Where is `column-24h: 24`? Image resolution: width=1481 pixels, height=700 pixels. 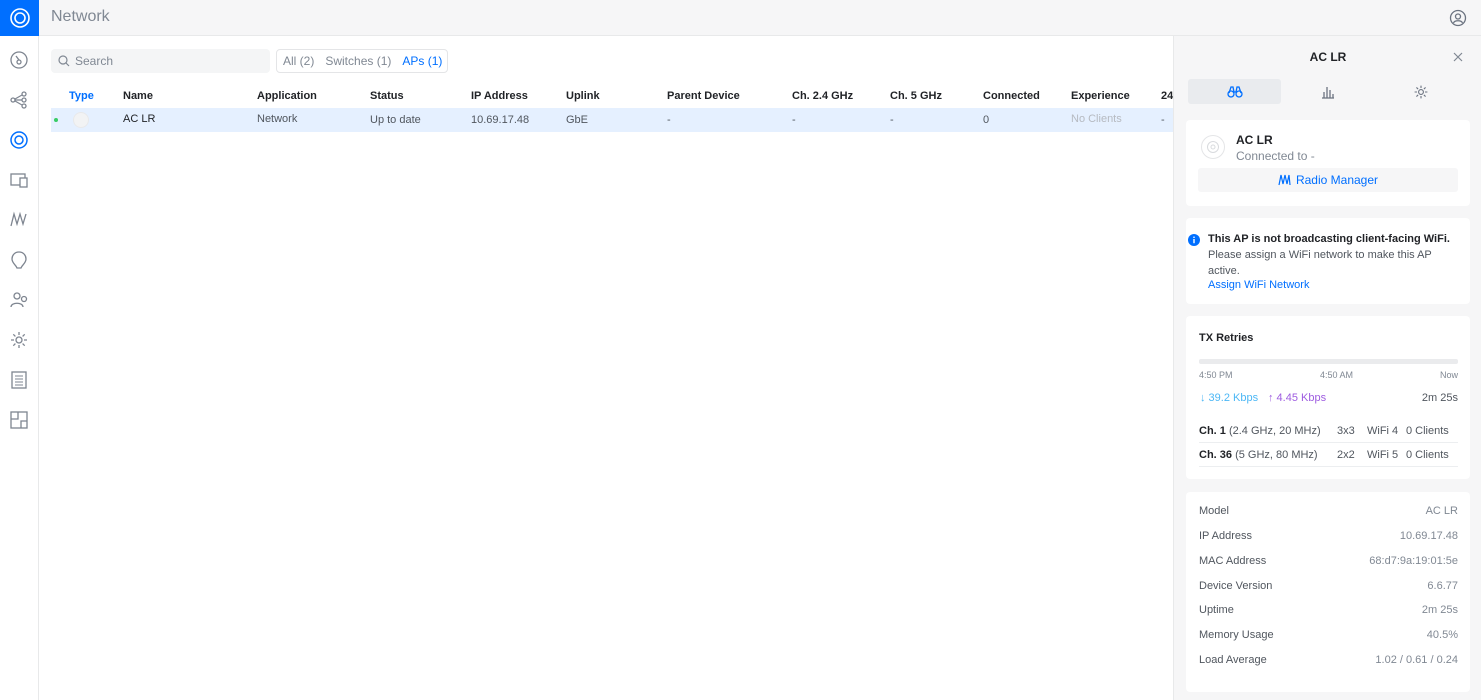
column-24h: 24 is located at coordinates (1167, 96).